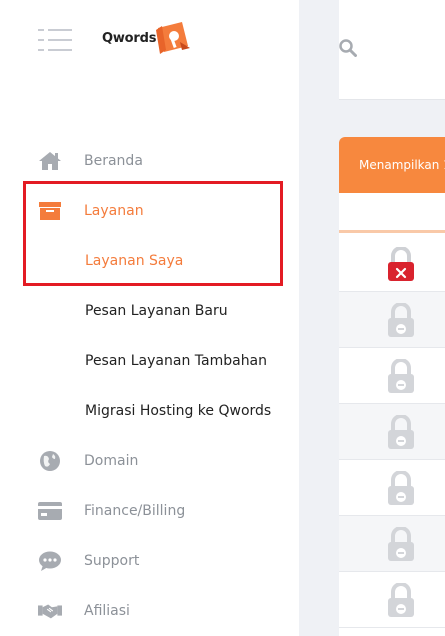 The width and height of the screenshot is (445, 636). I want to click on sidebar-subitem-pesan-layanan-baru: Pesan Layanan Baru, so click(149, 311).